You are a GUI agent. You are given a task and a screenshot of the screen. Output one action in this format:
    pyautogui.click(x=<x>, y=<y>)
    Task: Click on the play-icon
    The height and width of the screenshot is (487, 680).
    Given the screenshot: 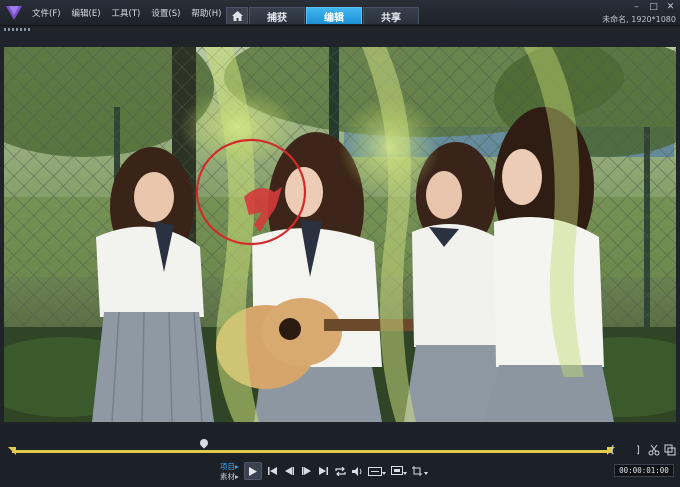 What is the action you would take?
    pyautogui.click(x=253, y=471)
    